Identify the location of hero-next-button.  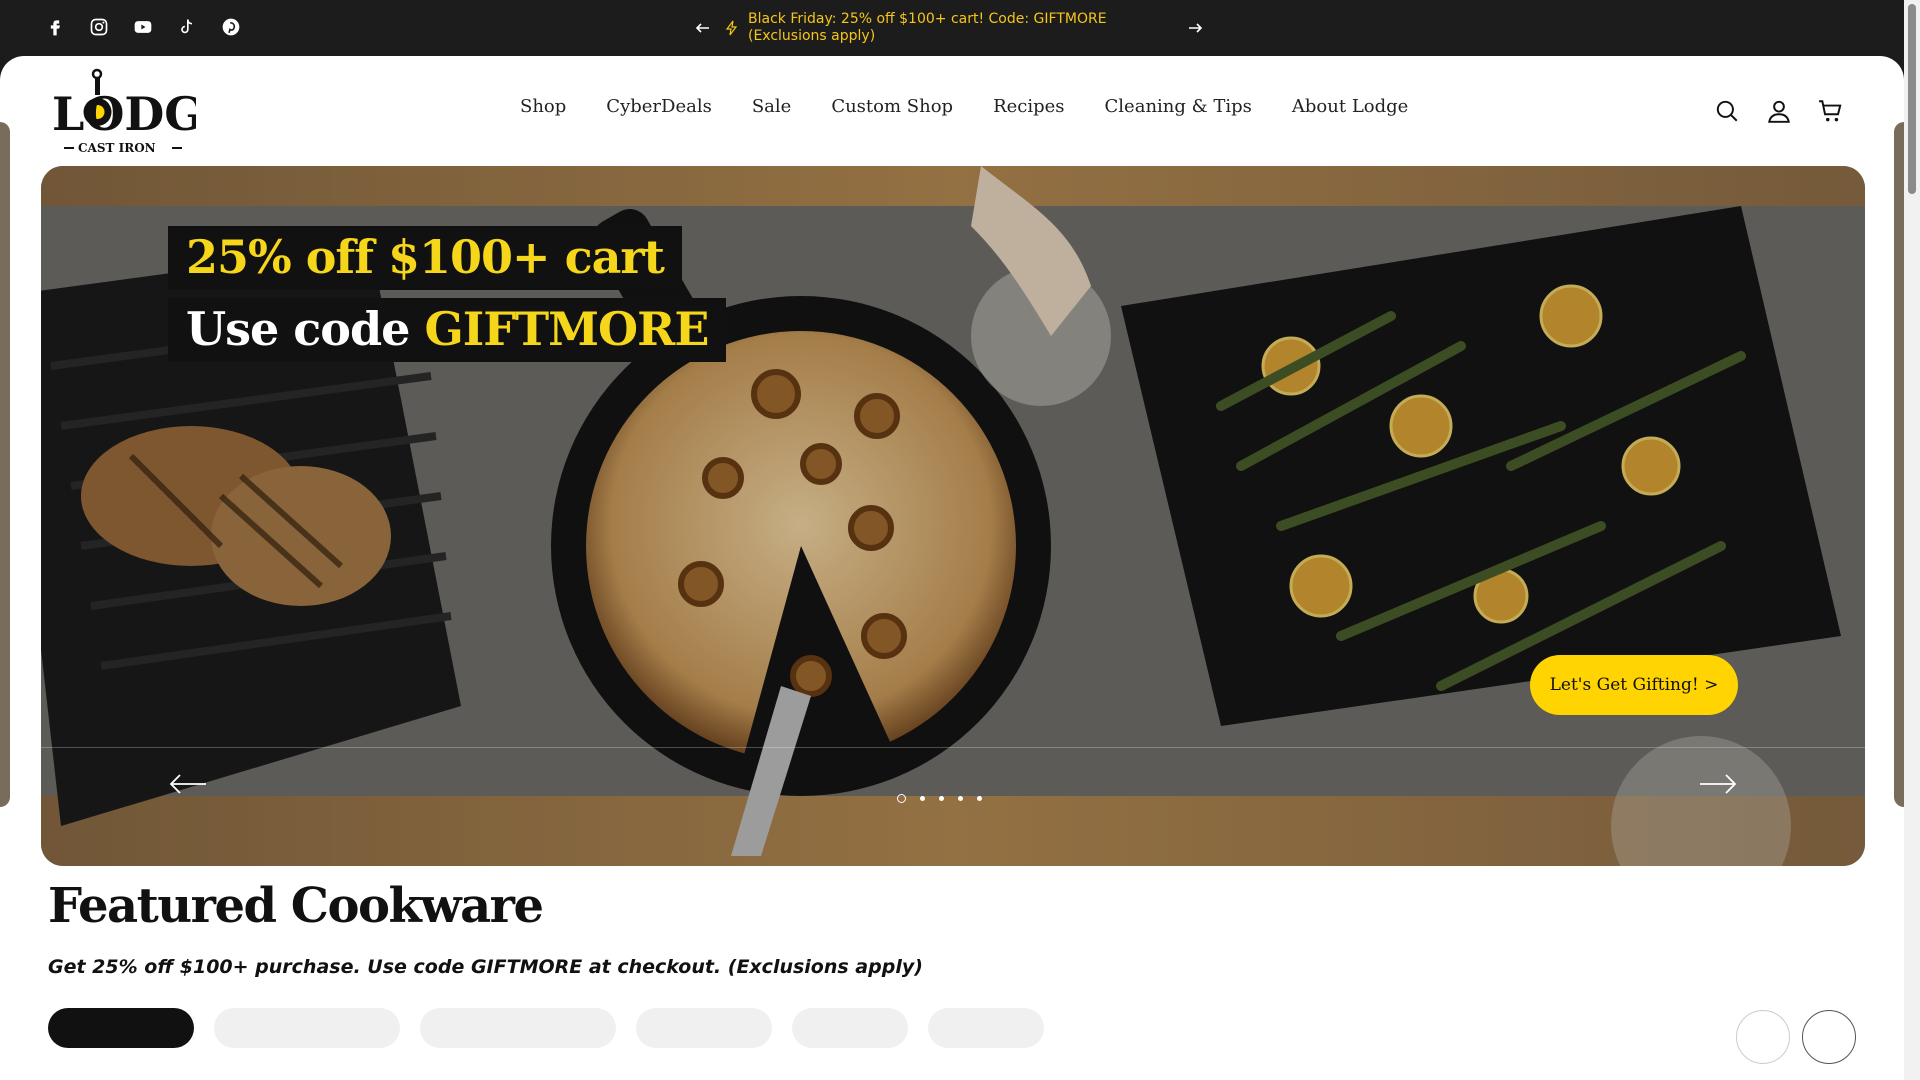
(1718, 784).